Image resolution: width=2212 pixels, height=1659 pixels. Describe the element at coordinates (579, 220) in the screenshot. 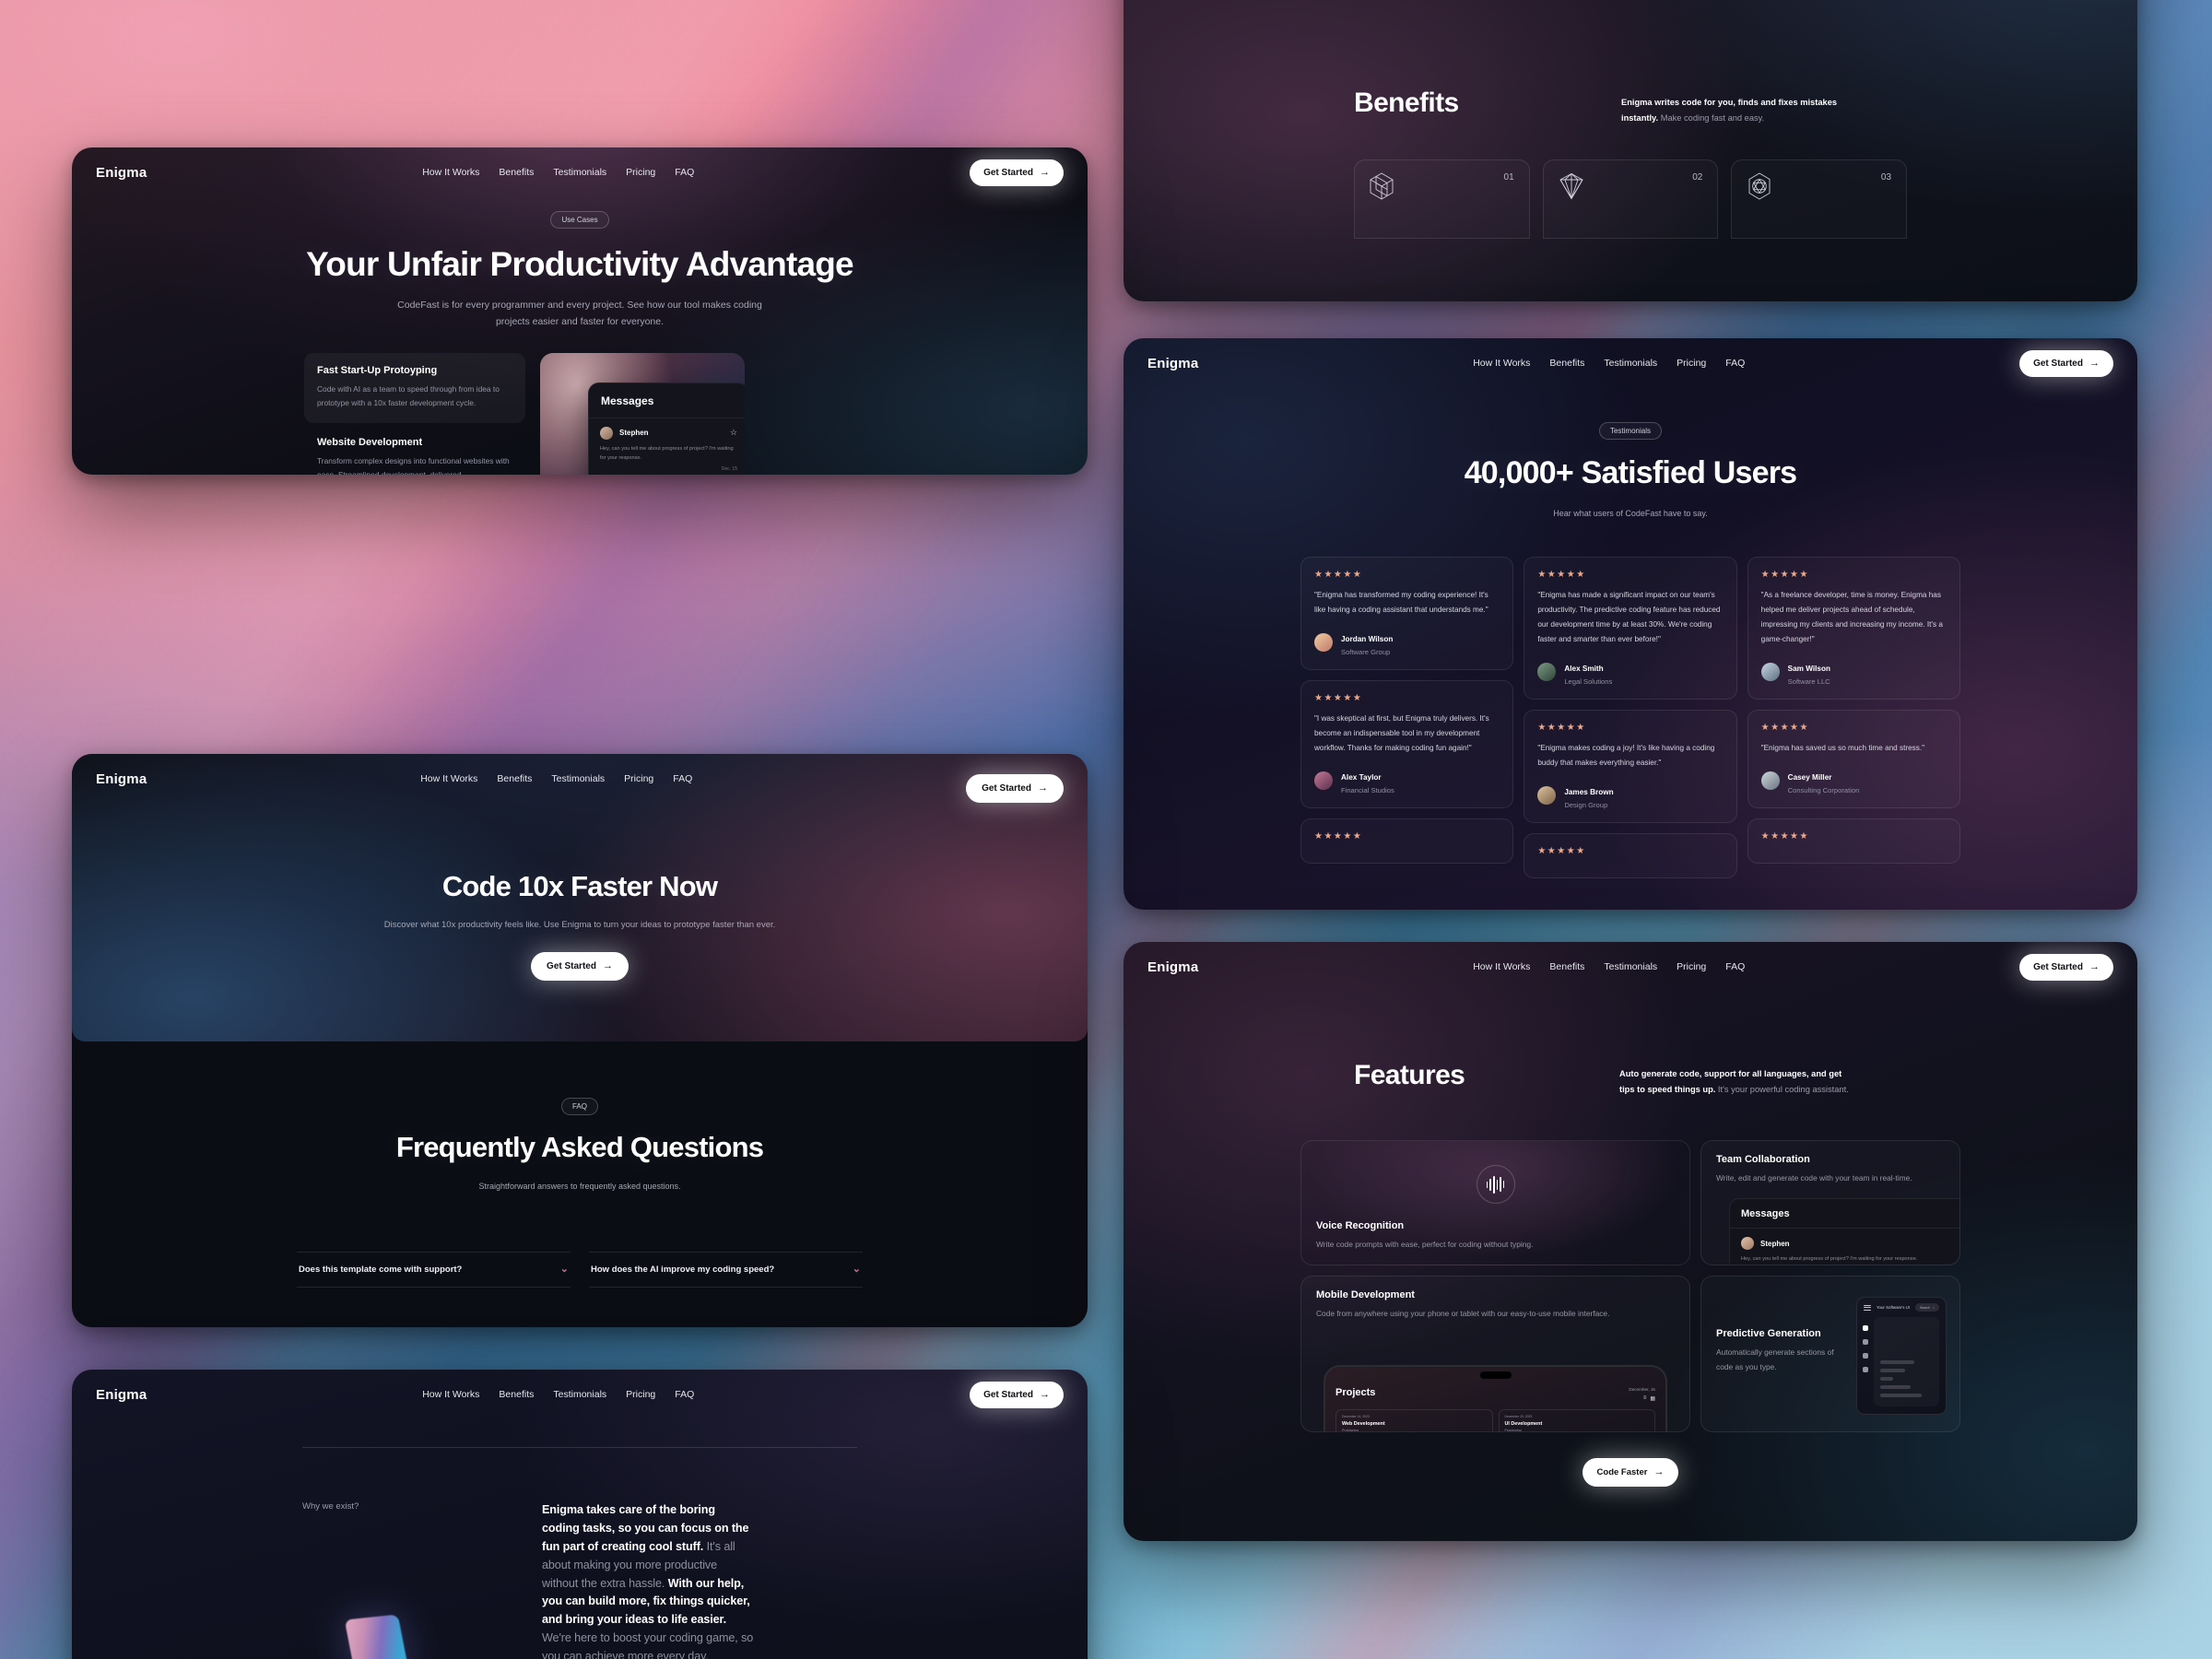

I see `use-cases-pill: Use Cases` at that location.